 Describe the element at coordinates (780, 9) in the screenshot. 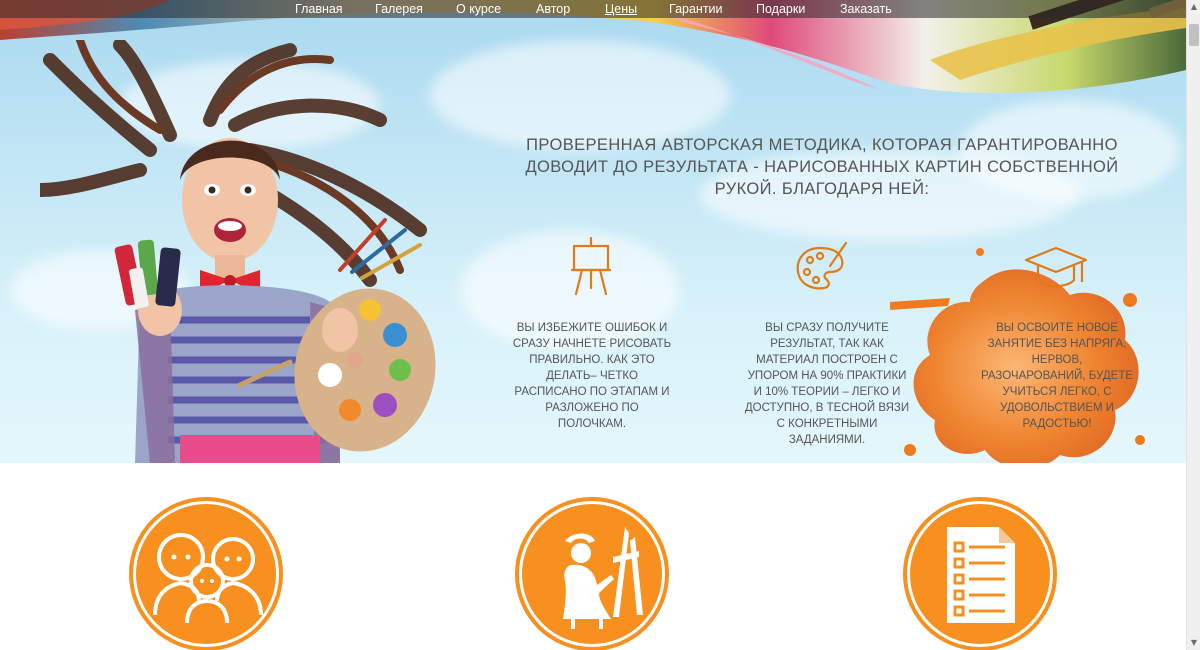

I see `nav-item-gifts: Подарки` at that location.